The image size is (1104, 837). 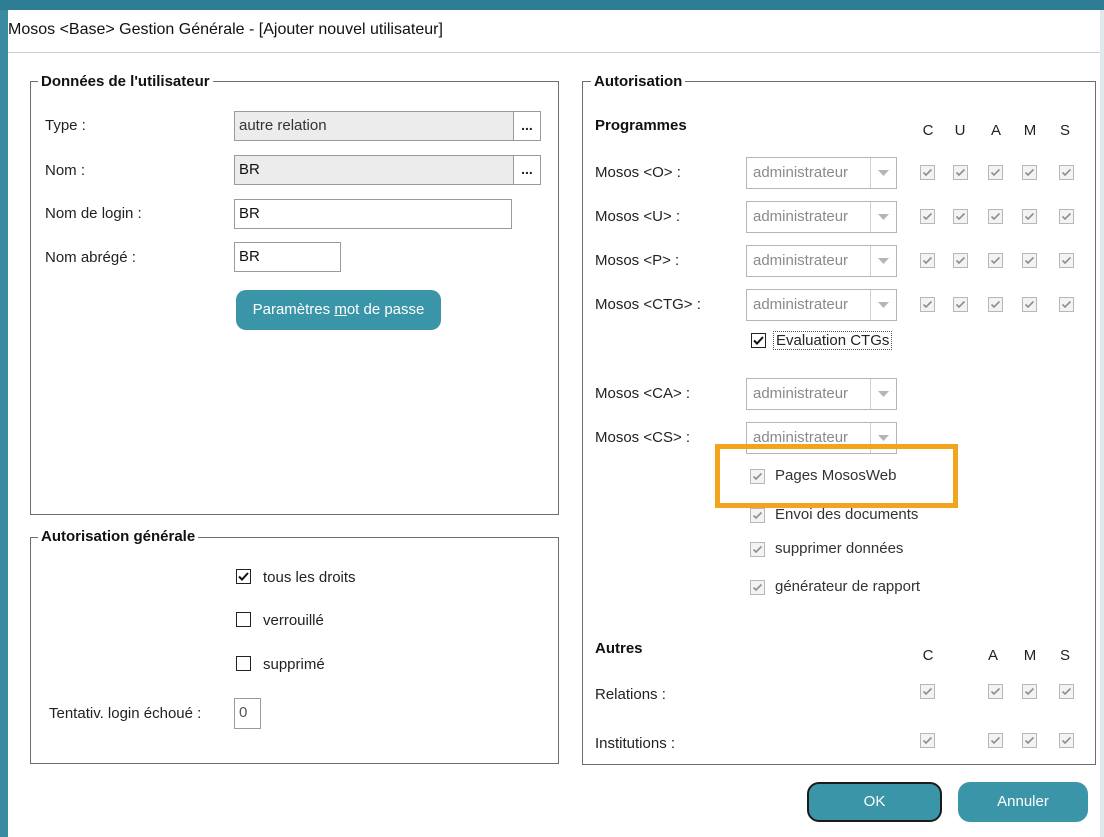 I want to click on nom-field: BR, so click(x=374, y=170).